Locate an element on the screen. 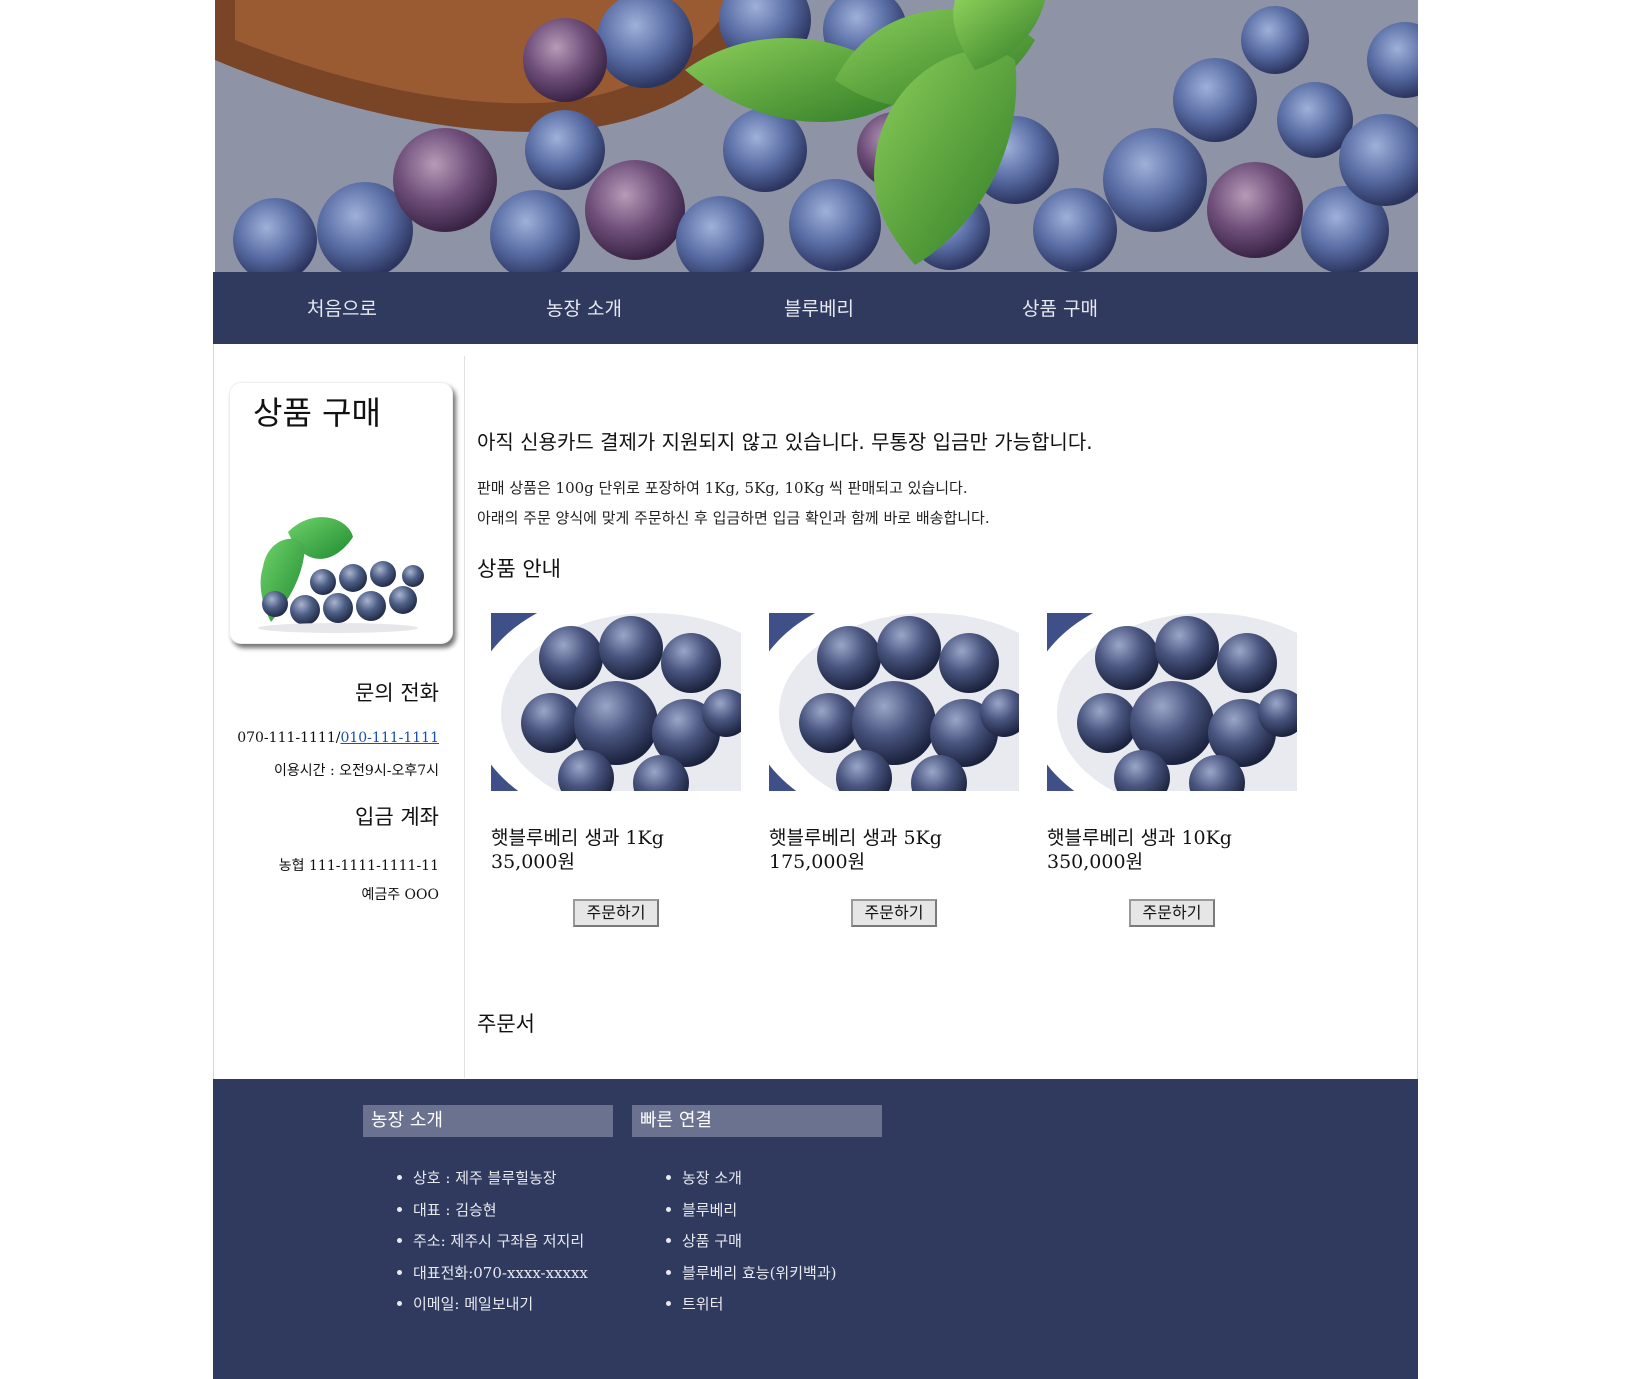 The width and height of the screenshot is (1647, 1379). product-card: 햇블루베리 생과 1Kg 35,000원 주문하기 is located at coordinates (616, 770).